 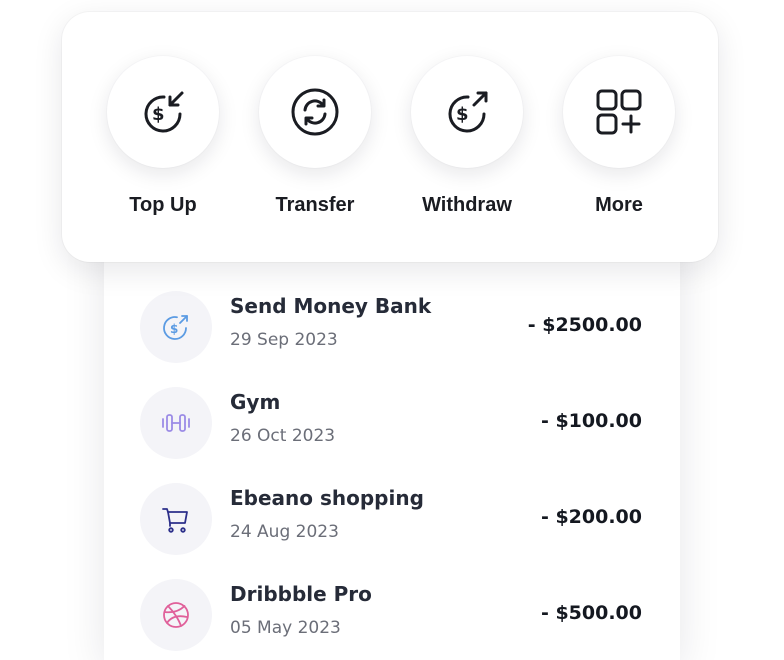 I want to click on transaction-amount: - $200.00, so click(x=591, y=517).